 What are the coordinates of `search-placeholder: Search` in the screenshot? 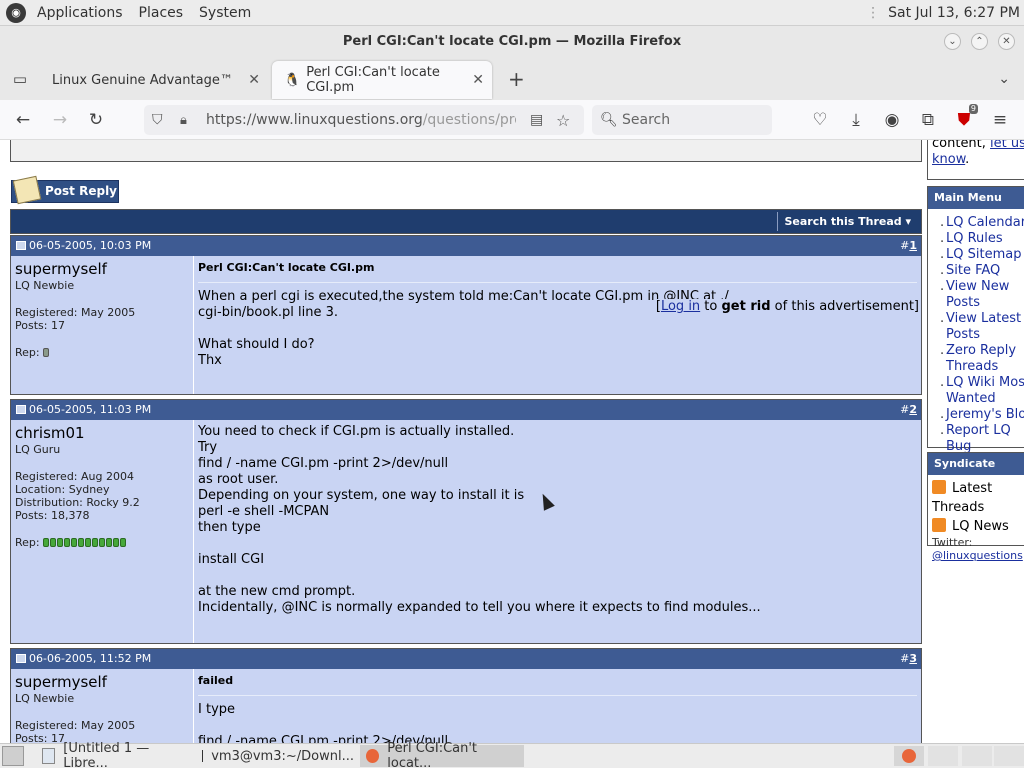 It's located at (646, 120).